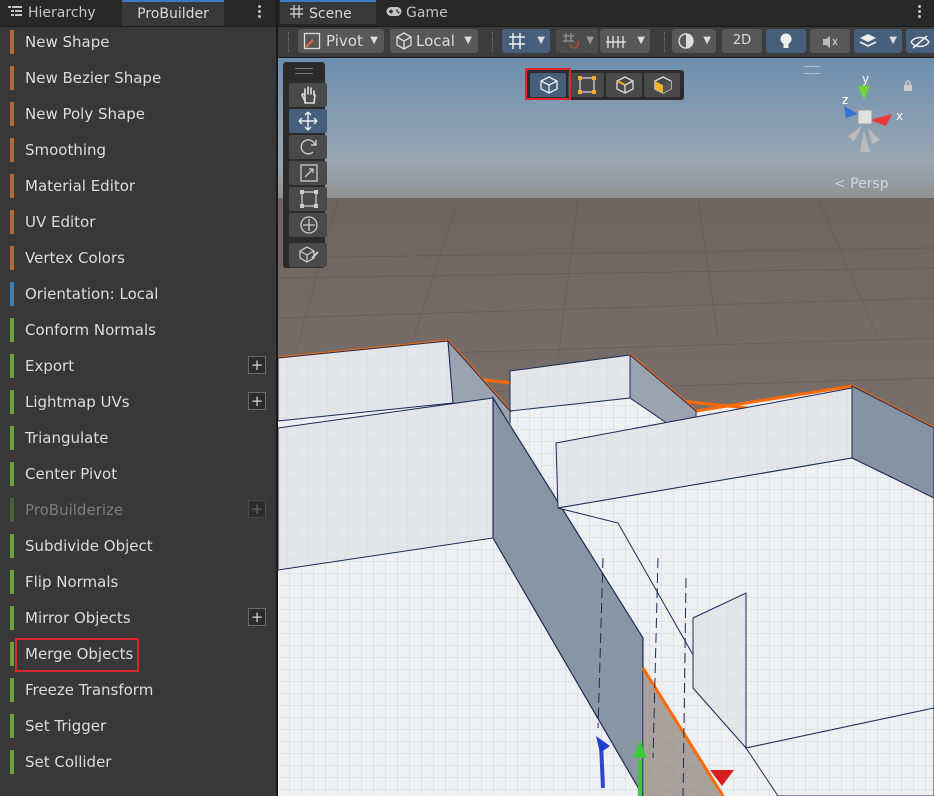 The image size is (934, 796). What do you see at coordinates (308, 255) in the screenshot?
I see `custom-tool-button` at bounding box center [308, 255].